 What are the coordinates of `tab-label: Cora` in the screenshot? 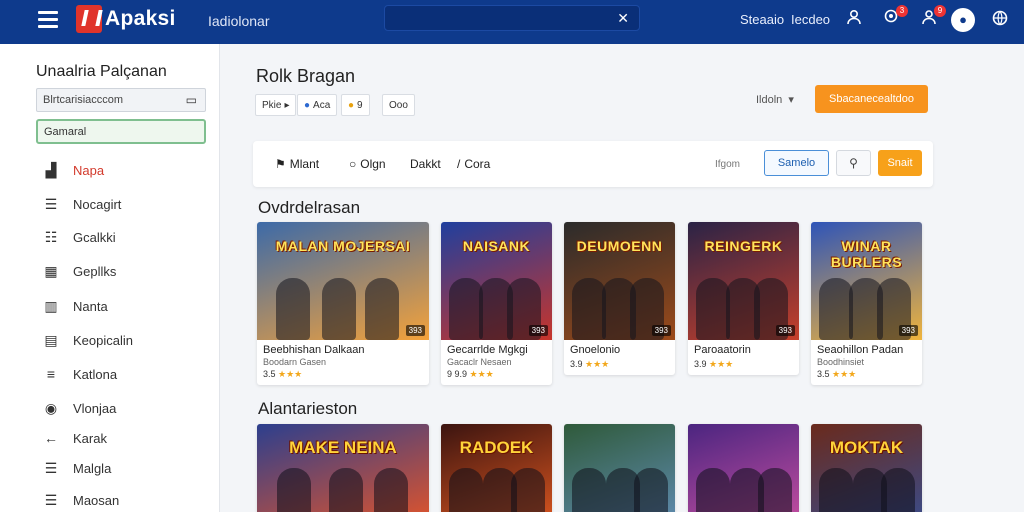 It's located at (477, 164).